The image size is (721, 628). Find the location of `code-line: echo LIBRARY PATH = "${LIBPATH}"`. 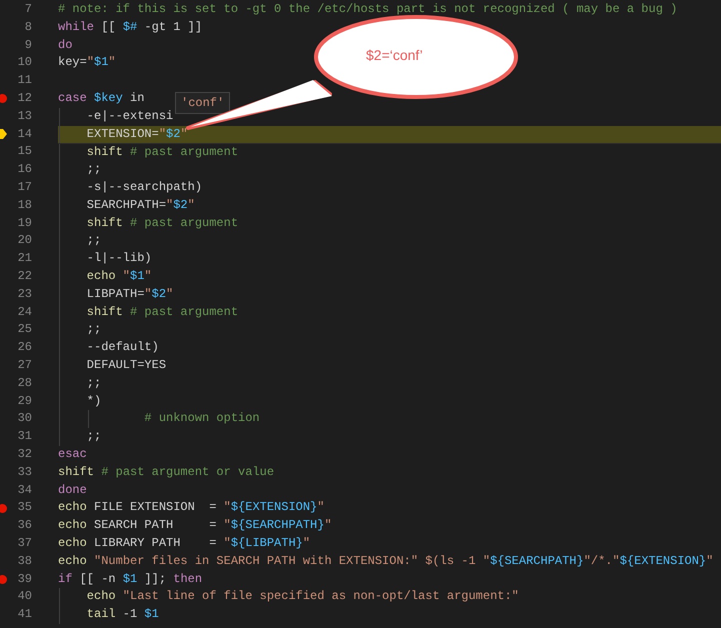

code-line: echo LIBRARY PATH = "${LIBPATH}" is located at coordinates (184, 543).